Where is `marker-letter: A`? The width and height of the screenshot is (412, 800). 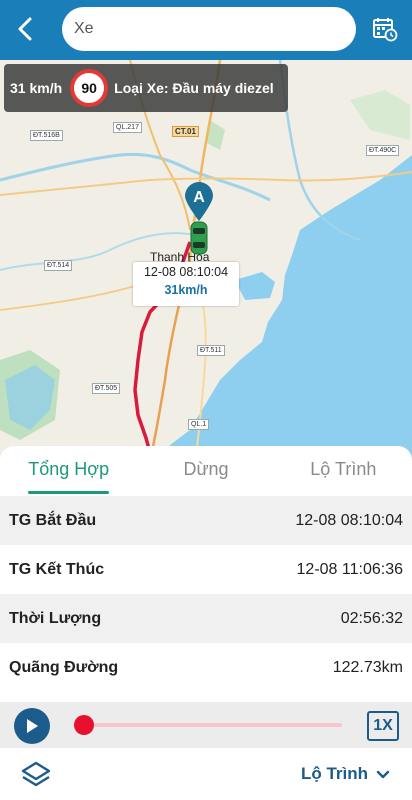 marker-letter: A is located at coordinates (199, 197).